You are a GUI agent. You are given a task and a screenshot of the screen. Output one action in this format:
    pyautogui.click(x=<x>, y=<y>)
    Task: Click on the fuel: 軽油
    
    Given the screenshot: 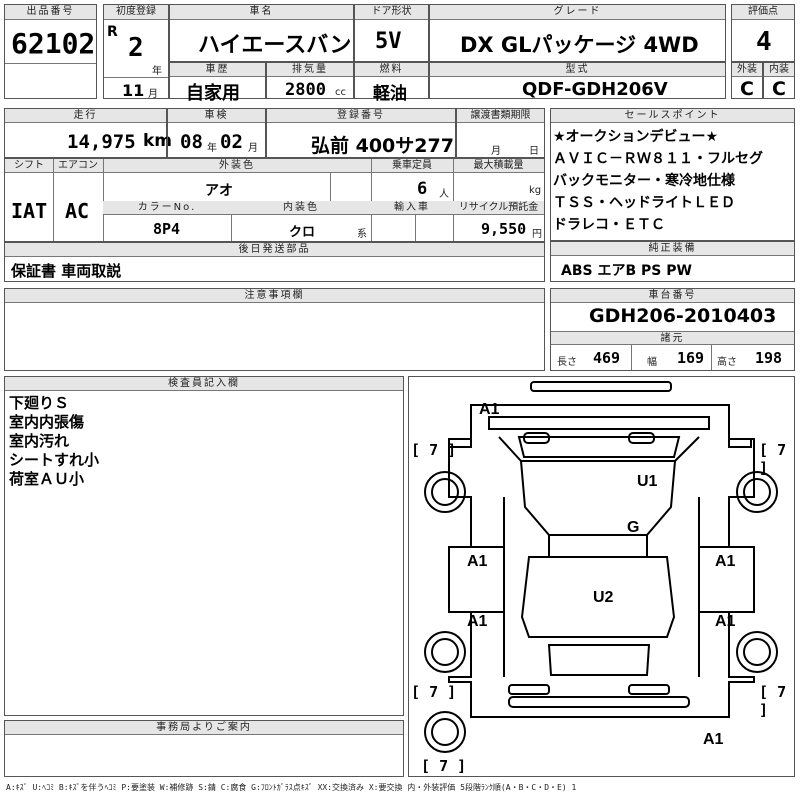 What is the action you would take?
    pyautogui.click(x=390, y=94)
    